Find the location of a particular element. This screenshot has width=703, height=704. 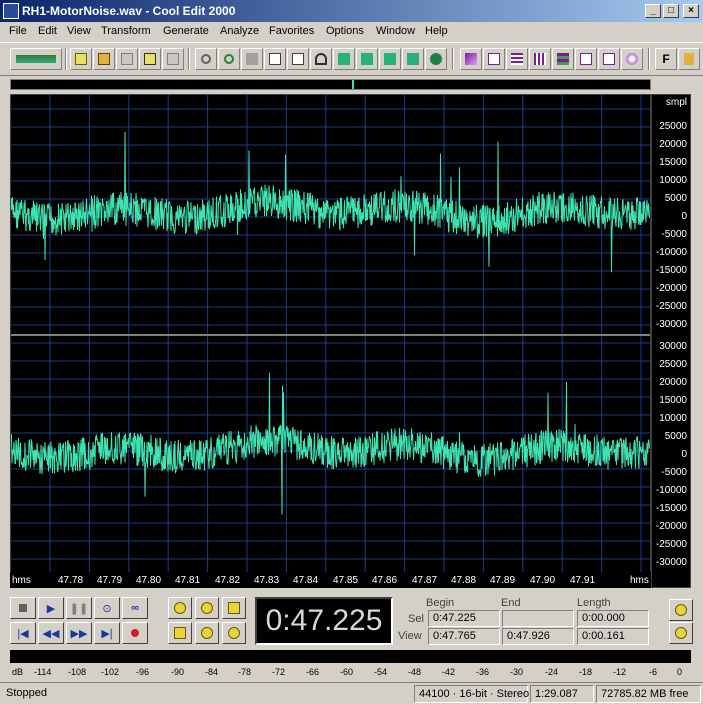

go-to-start-button: |◀ is located at coordinates (23, 633).